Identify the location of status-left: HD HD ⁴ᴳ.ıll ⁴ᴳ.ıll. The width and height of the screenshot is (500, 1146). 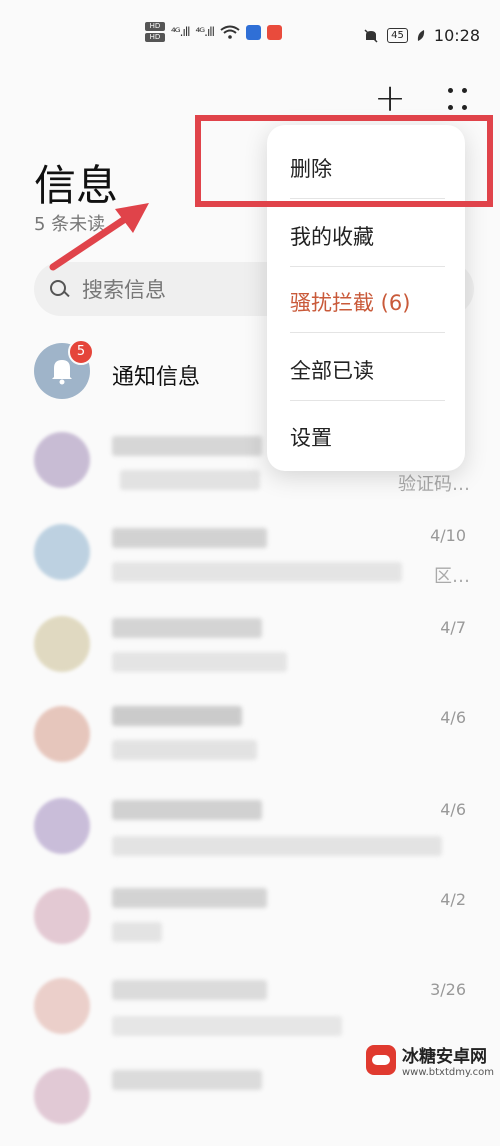
(213, 32).